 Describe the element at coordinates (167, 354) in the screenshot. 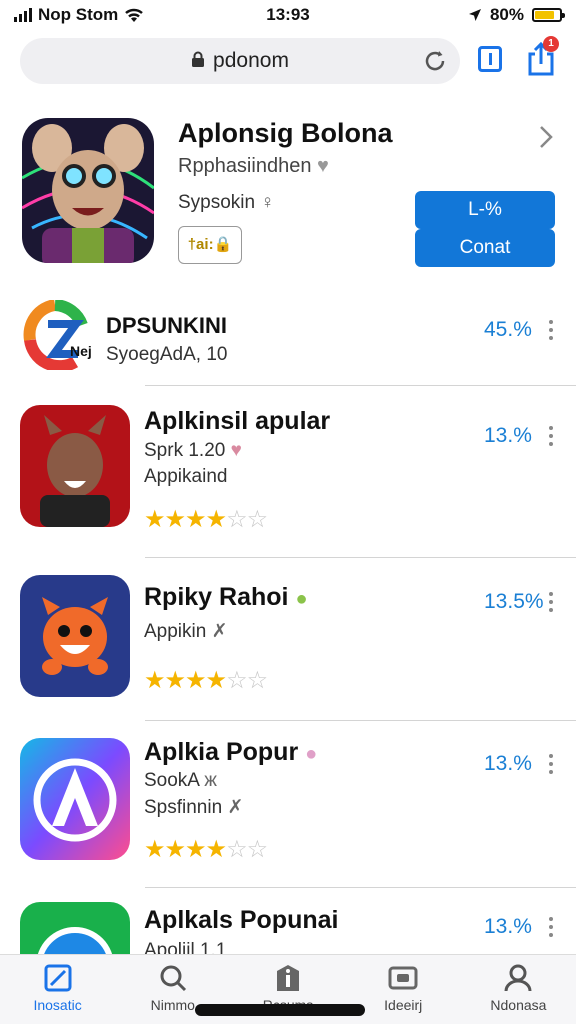

I see `app-subtitle: SyoegAdA, 10` at that location.